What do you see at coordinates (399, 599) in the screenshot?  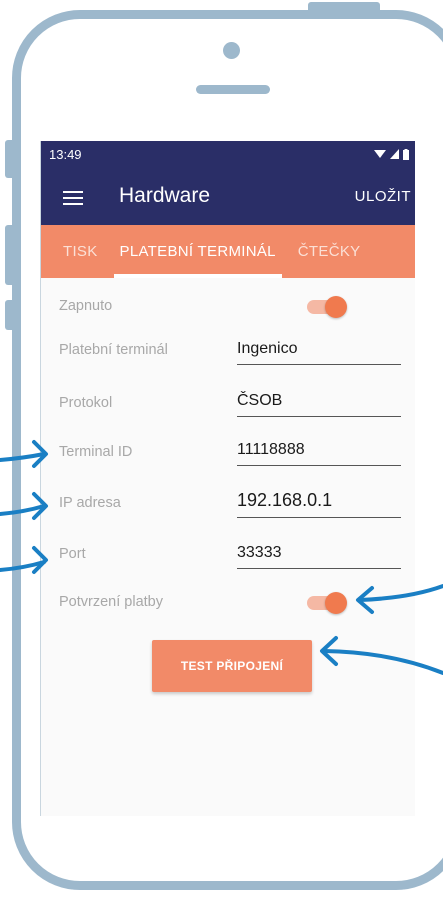 I see `arrow-confirm-toggle-icon` at bounding box center [399, 599].